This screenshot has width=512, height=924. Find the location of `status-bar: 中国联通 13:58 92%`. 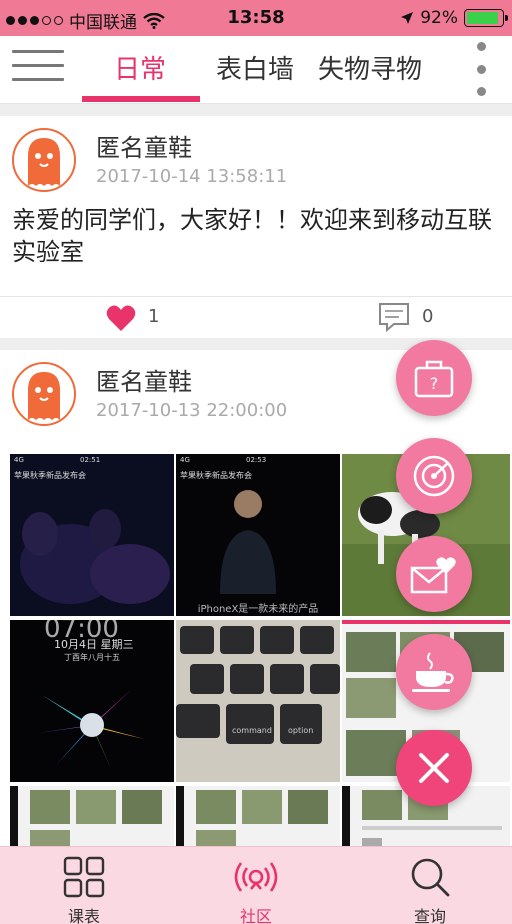

status-bar: 中国联通 13:58 92% is located at coordinates (256, 18).